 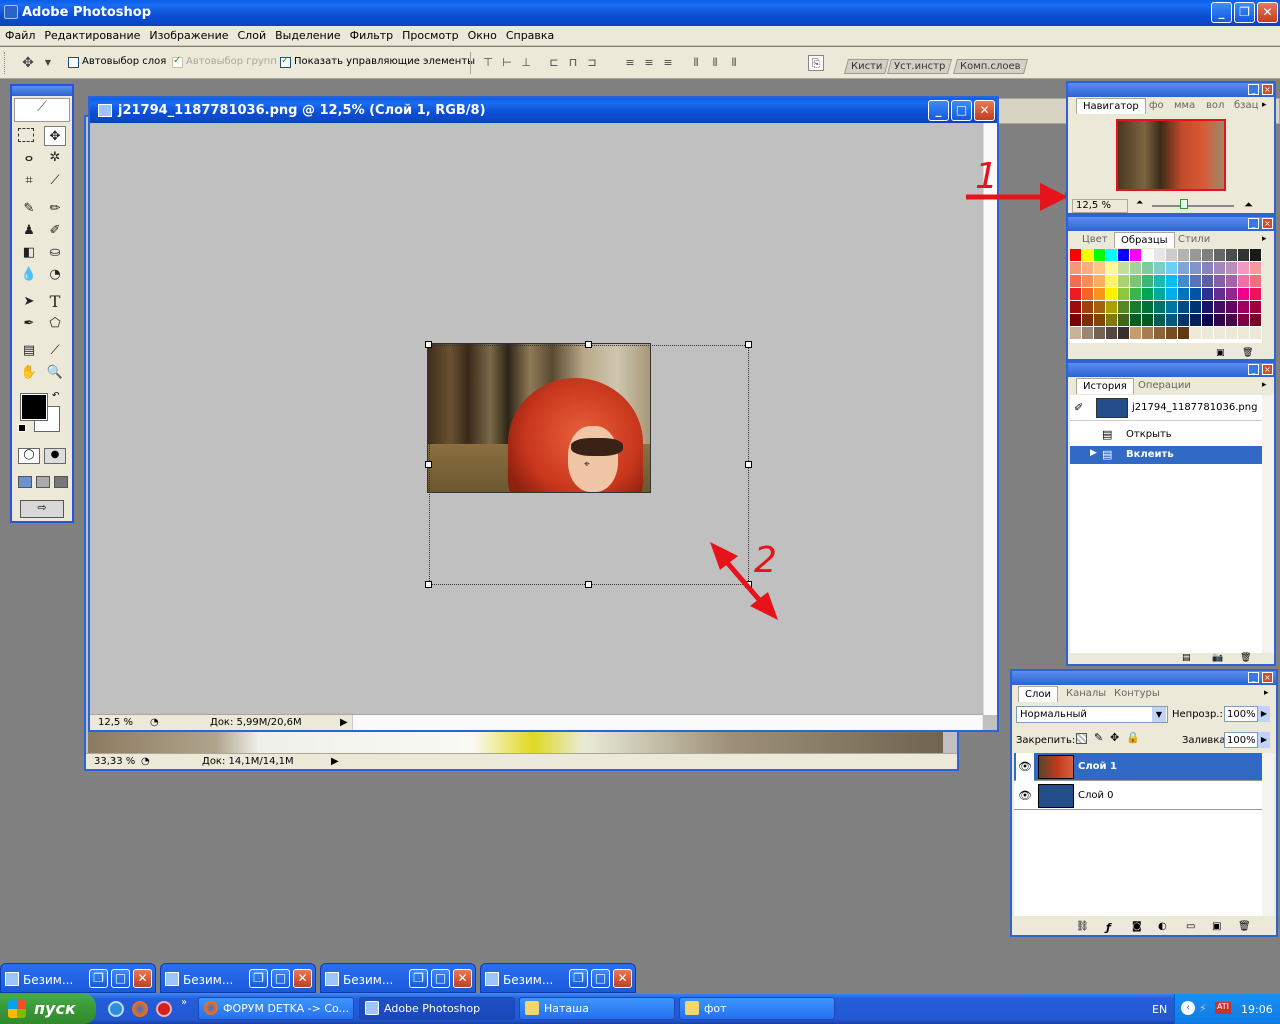 I want to click on new-snapshot-icon: 📷, so click(x=1217, y=658).